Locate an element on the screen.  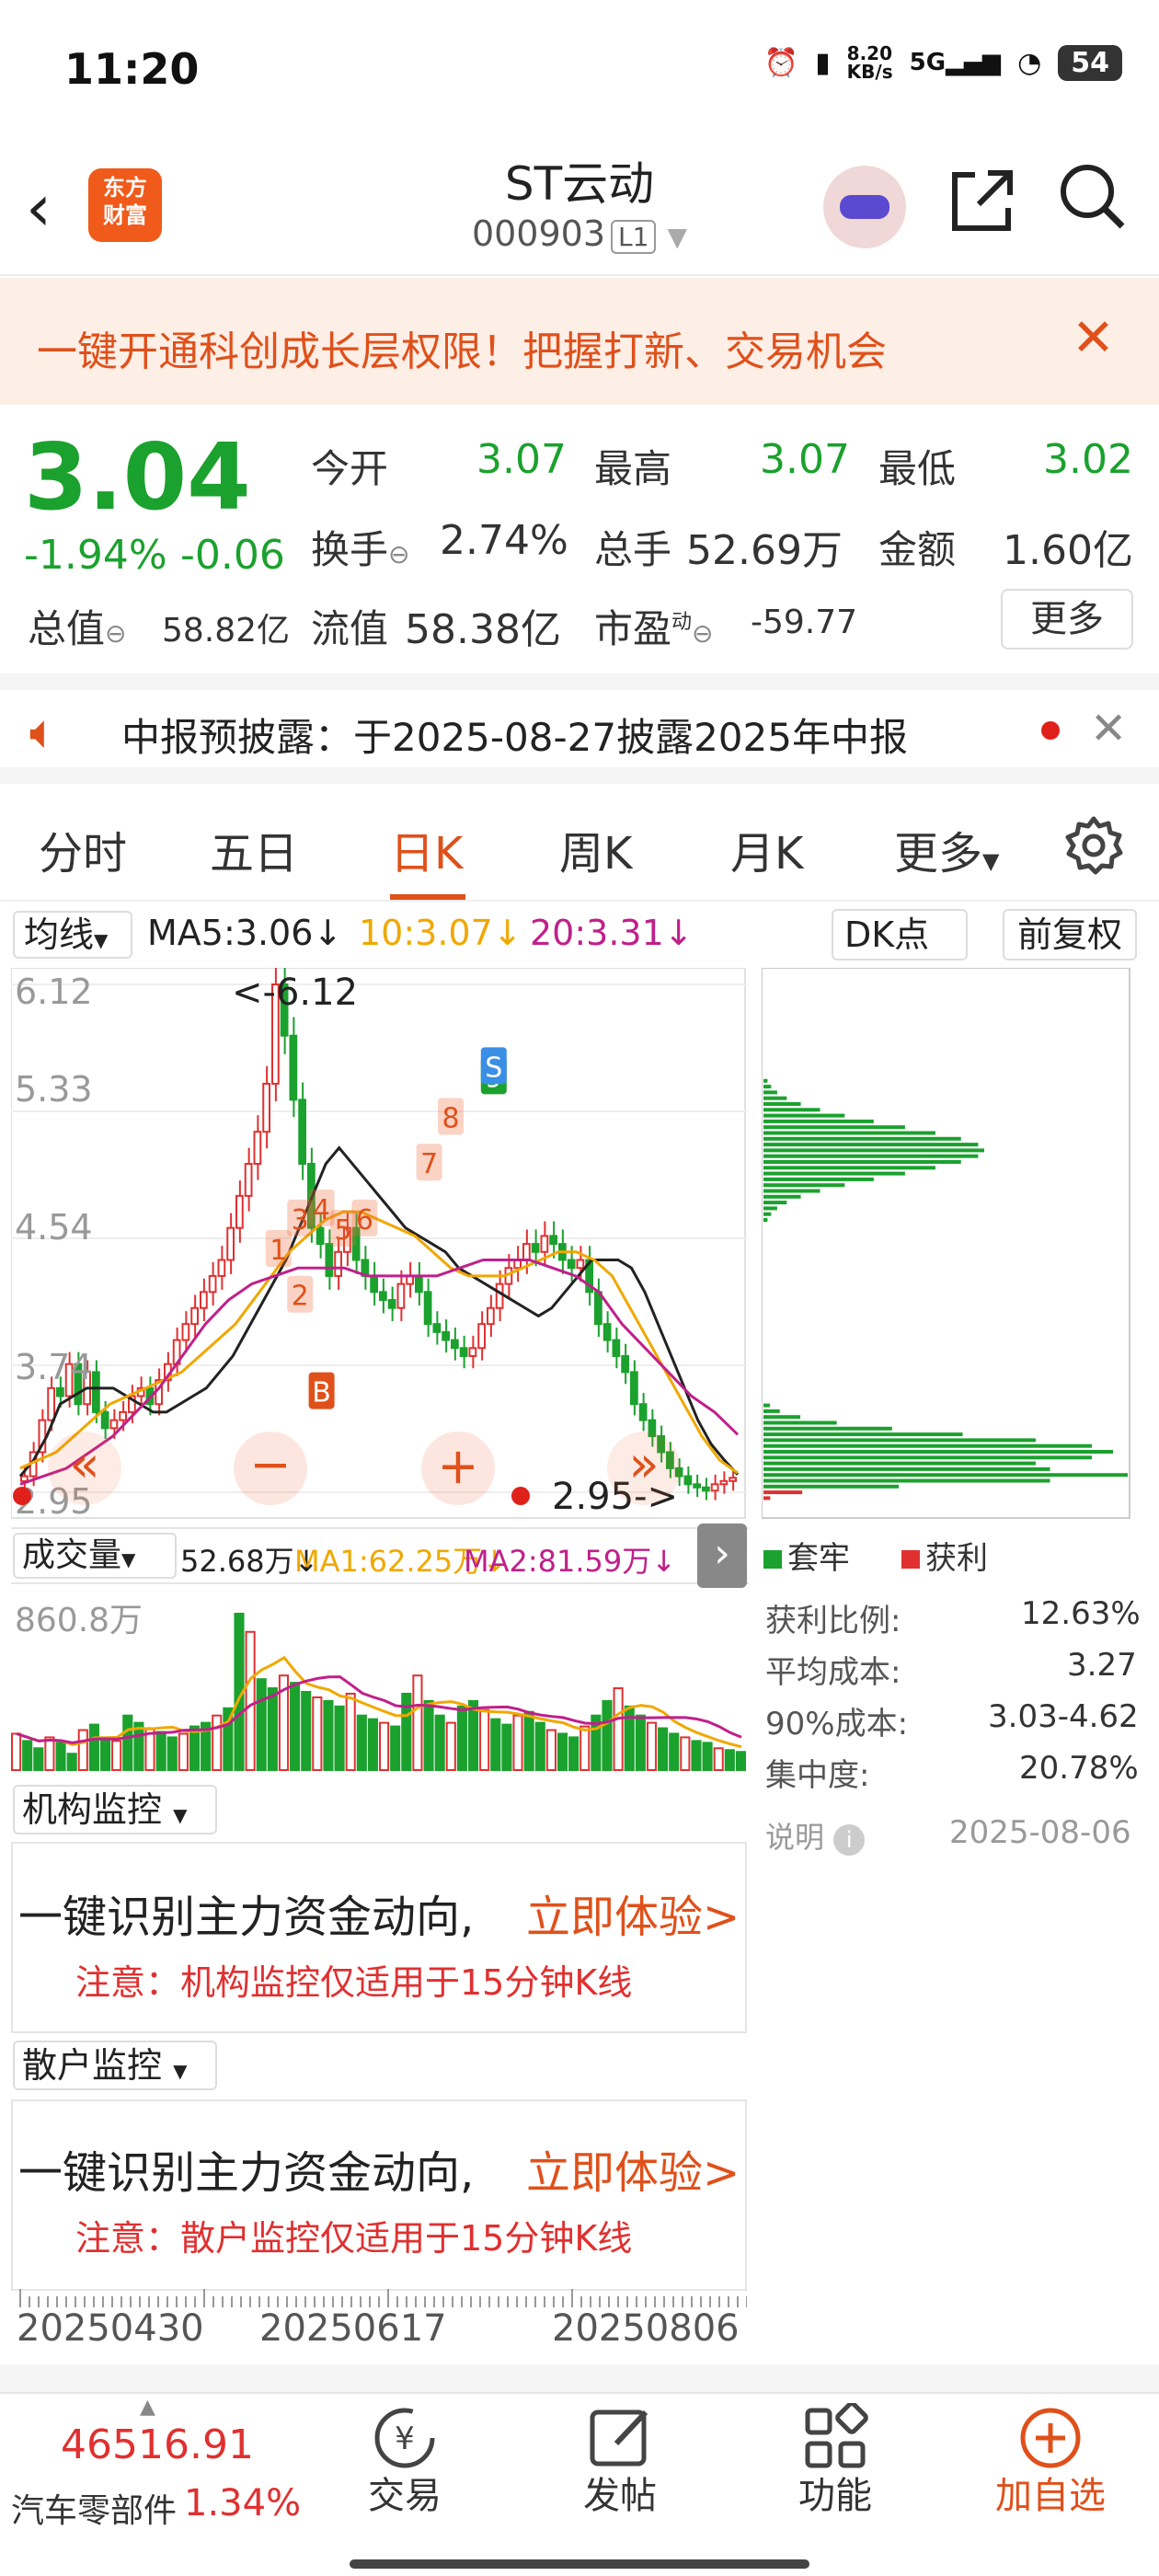
share-icon is located at coordinates (982, 208).